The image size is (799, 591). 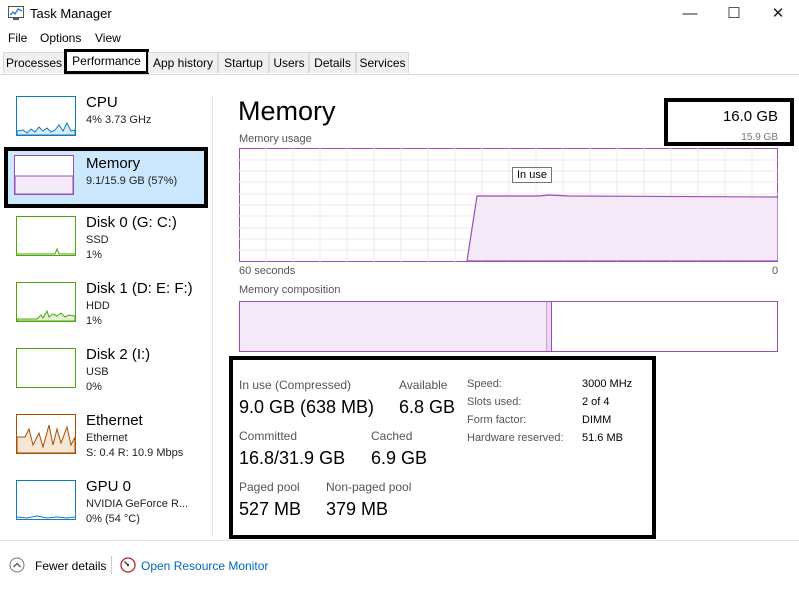 I want to click on sidebar-disk1-name: Disk 1 (D: E: F:), so click(x=139, y=288).